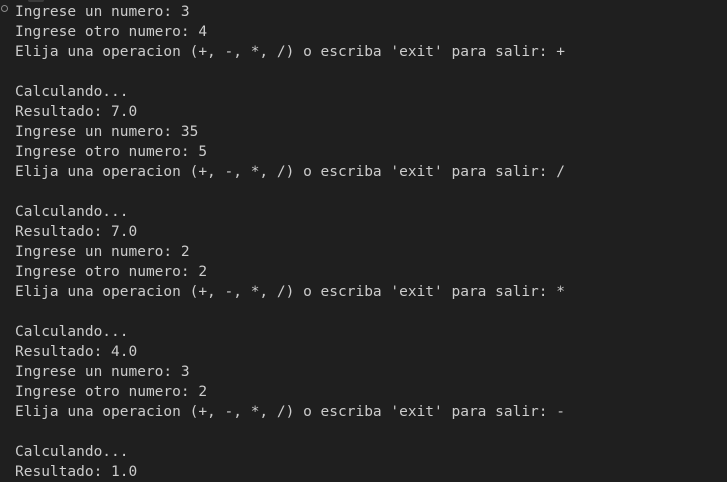 The height and width of the screenshot is (482, 727). I want to click on terminal-line: Ingrese otro numero: 4, so click(111, 32).